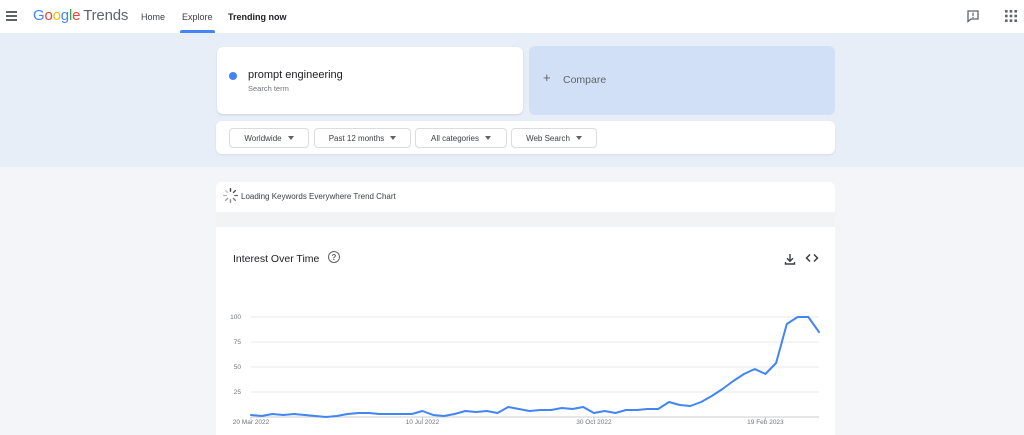  I want to click on y-tick-label-100: 100, so click(235, 317).